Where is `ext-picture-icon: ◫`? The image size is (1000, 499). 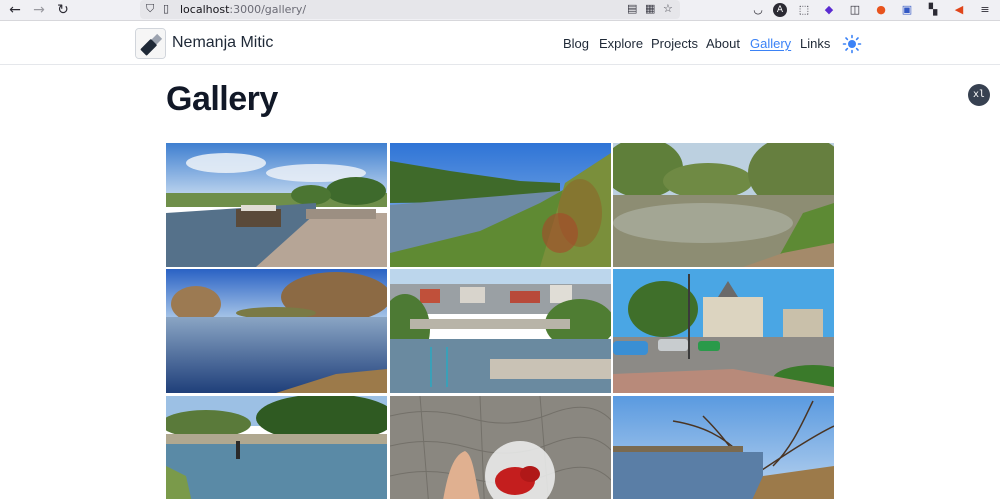 ext-picture-icon: ◫ is located at coordinates (855, 10).